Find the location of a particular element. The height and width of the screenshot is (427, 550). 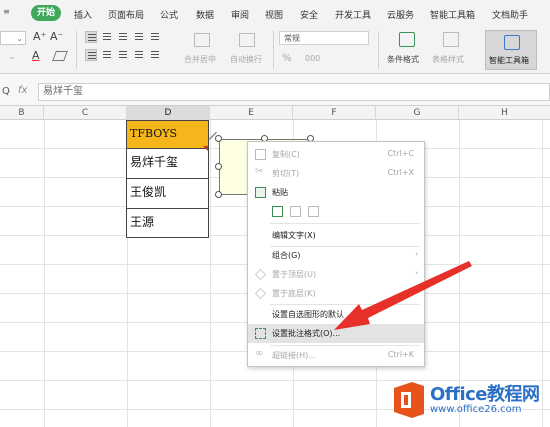

shrink-font-button: A⁻ is located at coordinates (56, 36).